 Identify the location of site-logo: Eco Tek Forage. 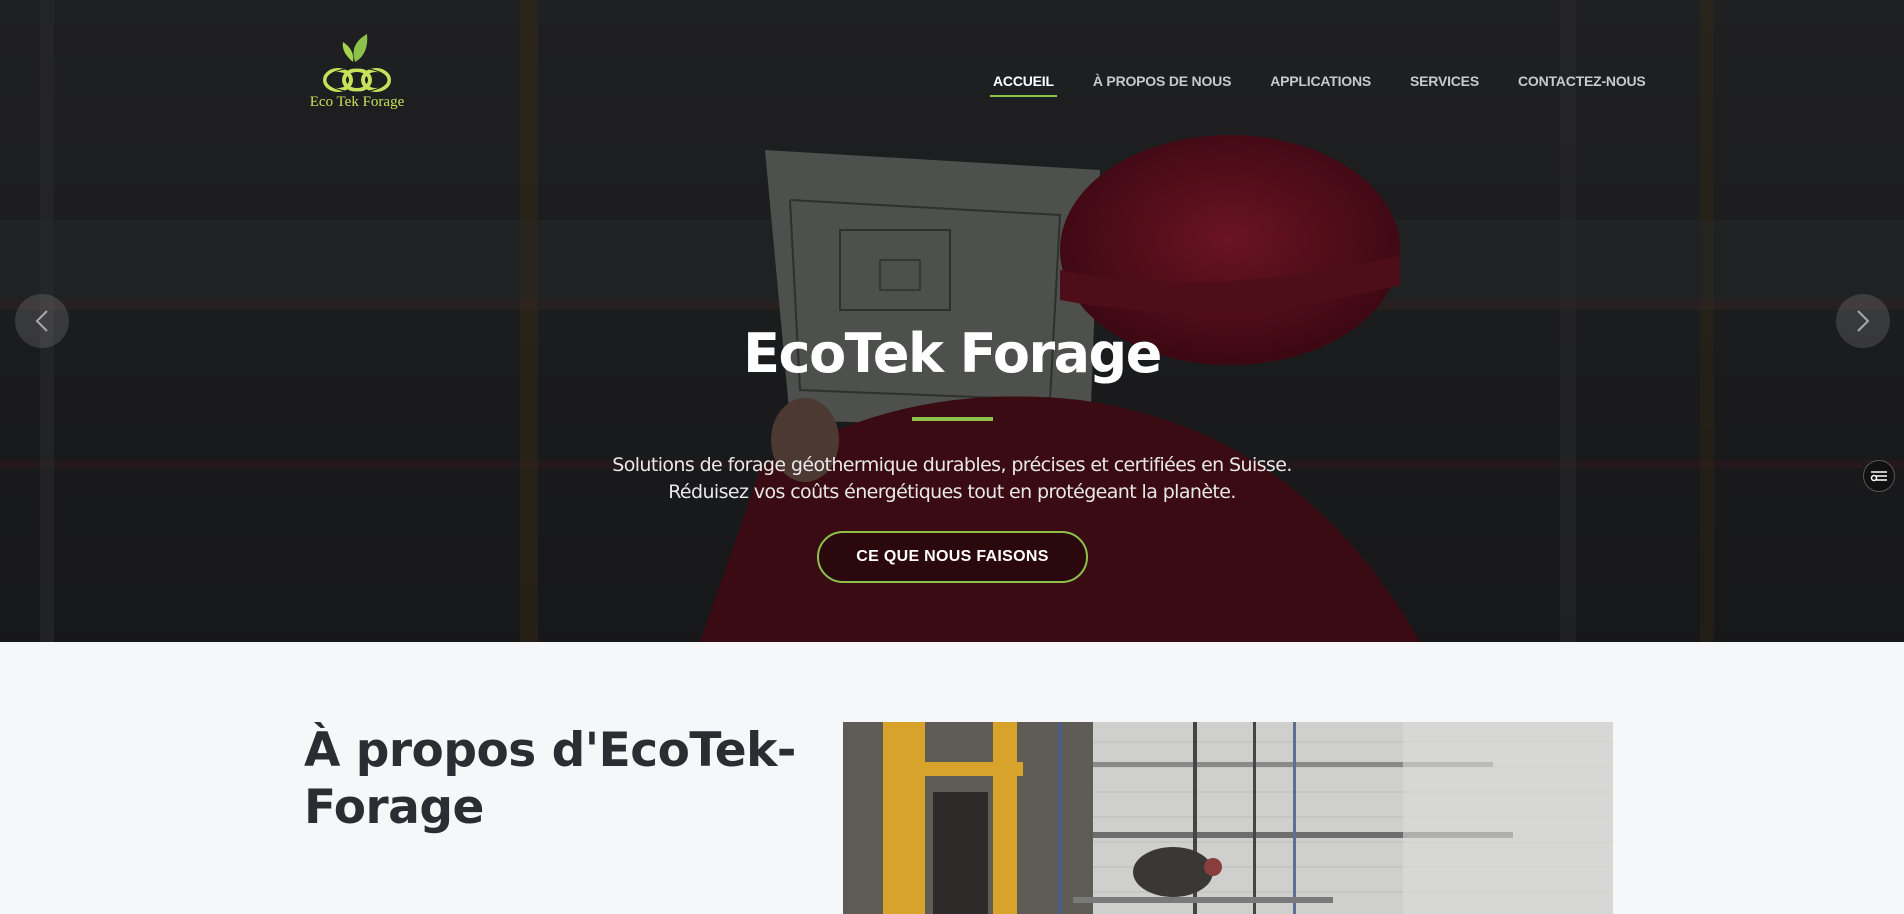
(357, 74).